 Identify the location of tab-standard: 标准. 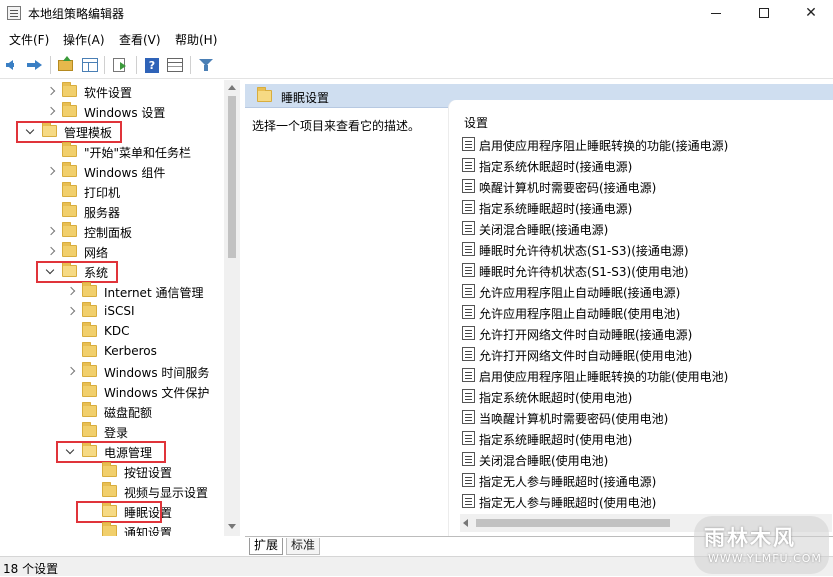
(303, 546).